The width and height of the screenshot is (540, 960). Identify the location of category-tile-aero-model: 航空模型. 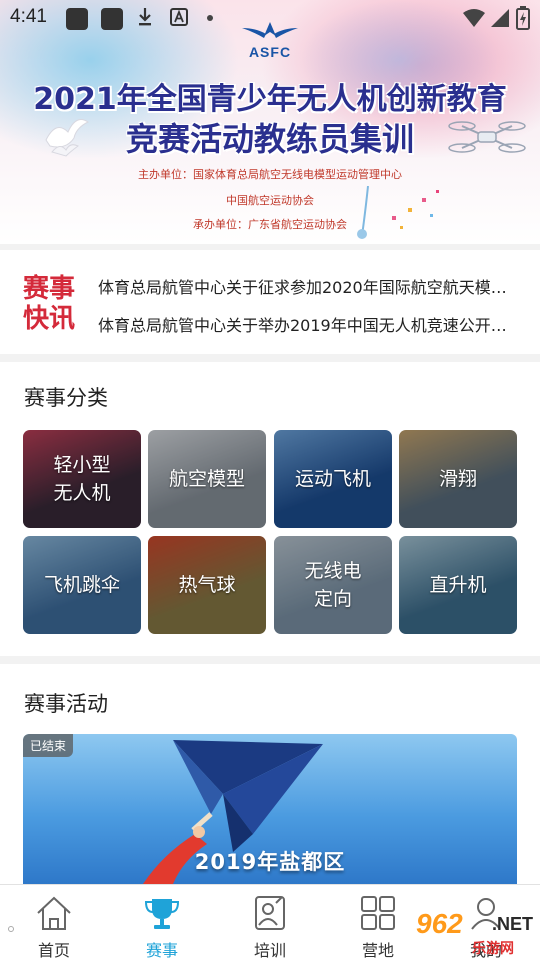
(207, 479).